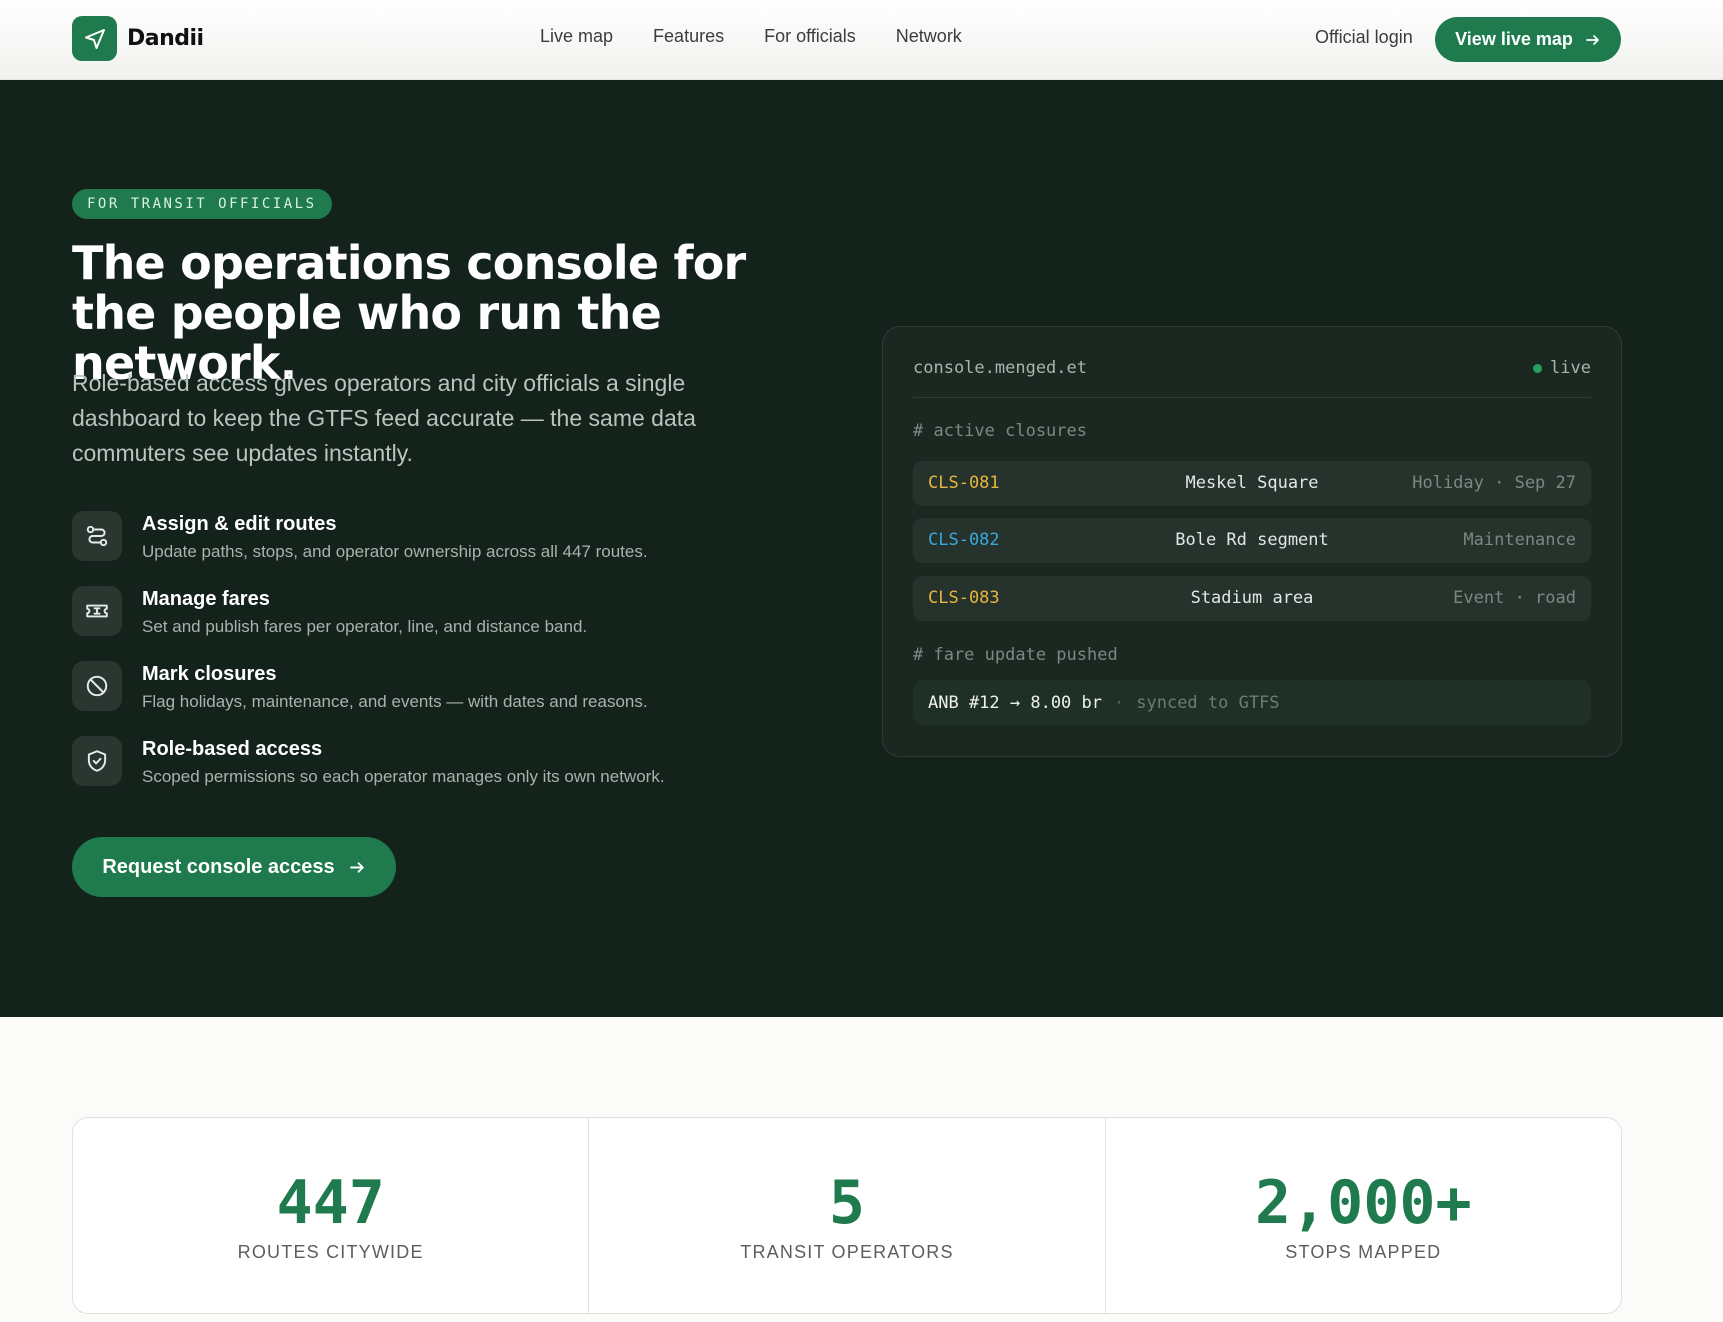 The width and height of the screenshot is (1723, 1322). Describe the element at coordinates (576, 36) in the screenshot. I see `nav-link-live-map: Live map` at that location.